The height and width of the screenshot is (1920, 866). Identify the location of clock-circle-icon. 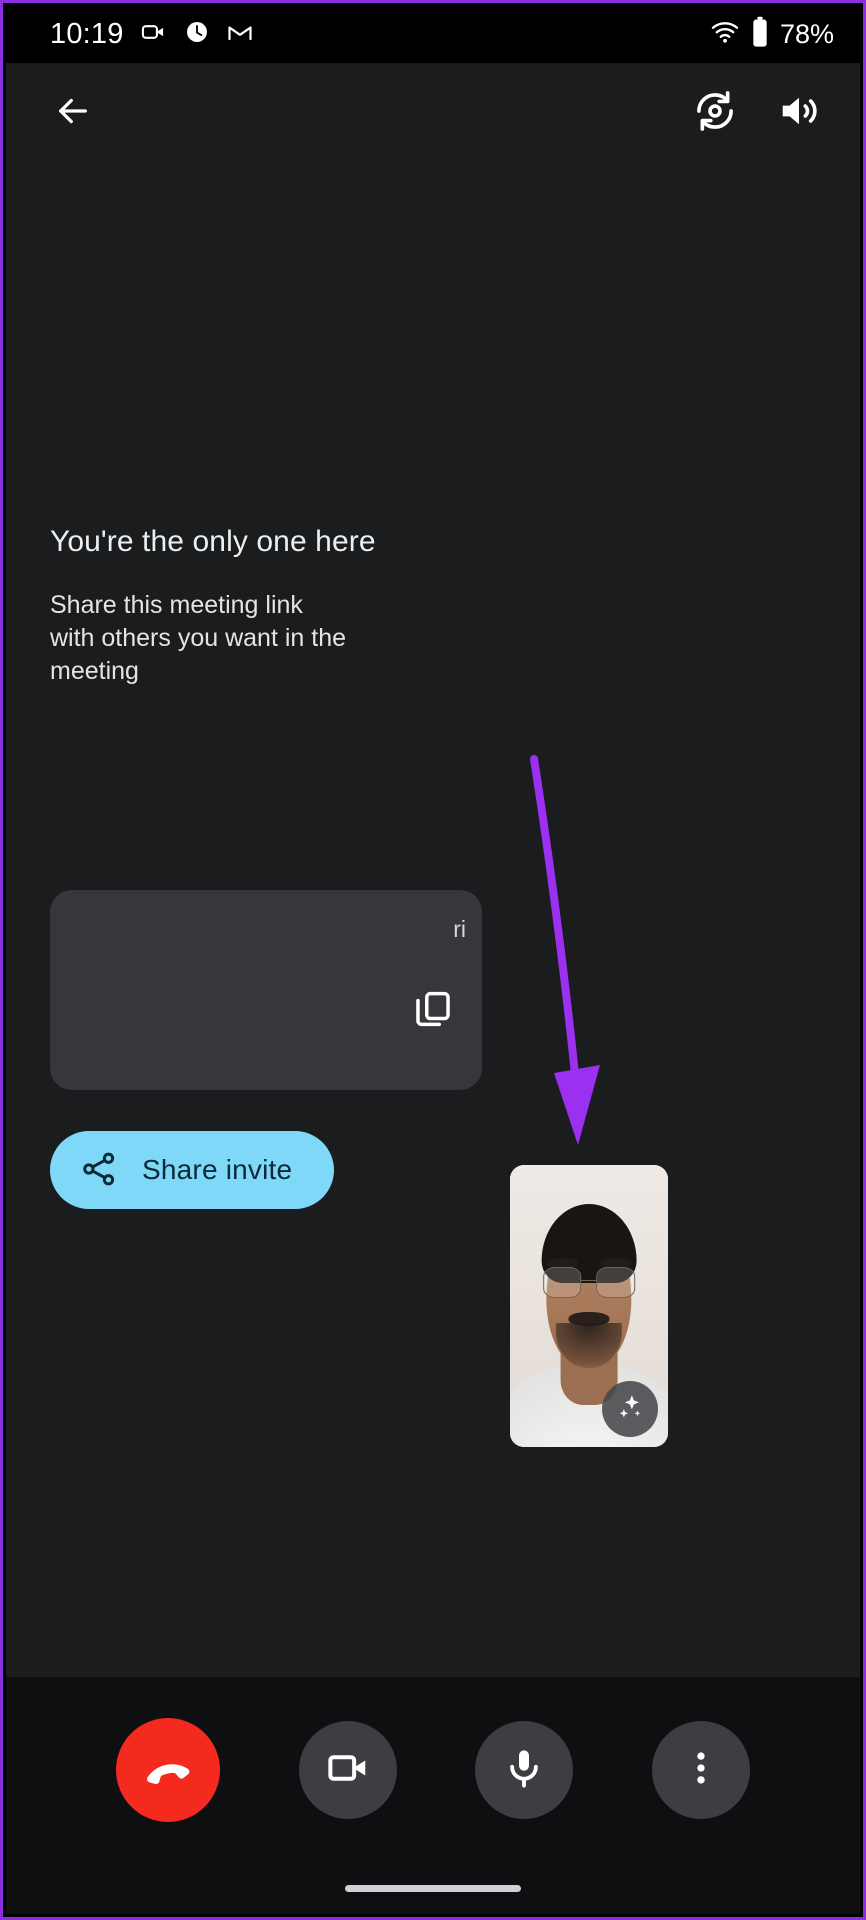
(197, 34).